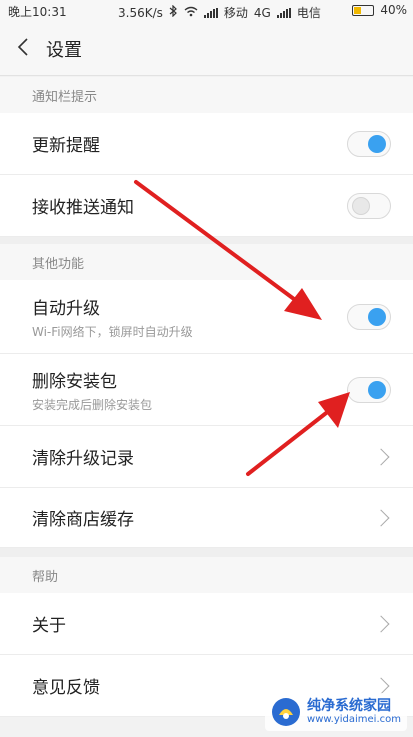 Image resolution: width=413 pixels, height=737 pixels. What do you see at coordinates (112, 331) in the screenshot?
I see `row-sublabel: Wi-Fi网络下，锁屏时自动升级` at bounding box center [112, 331].